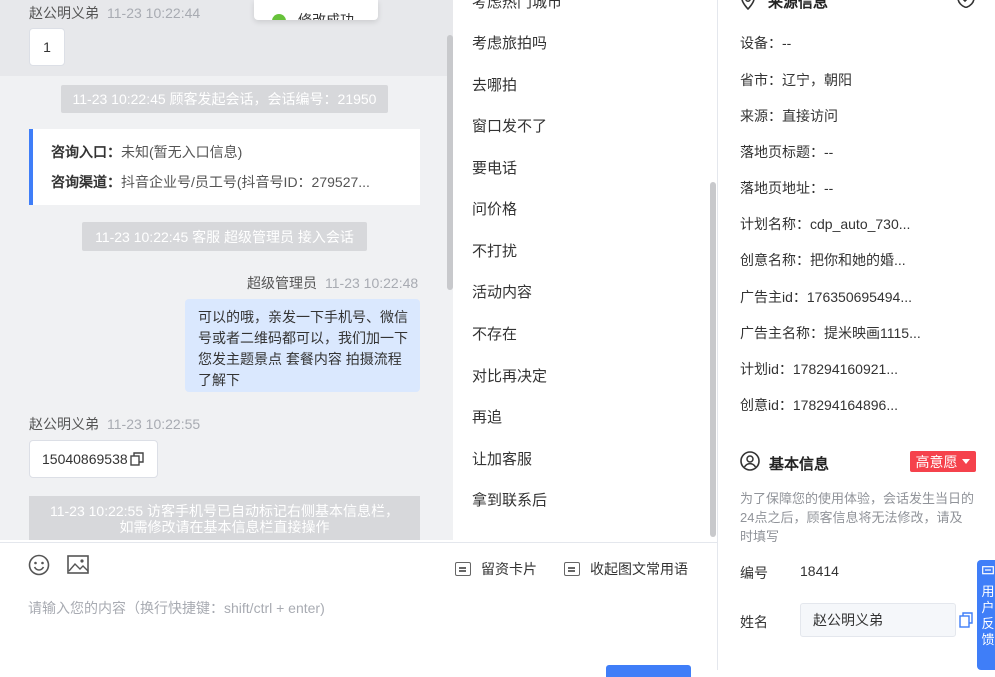  I want to click on success-check-icon, so click(279, 17).